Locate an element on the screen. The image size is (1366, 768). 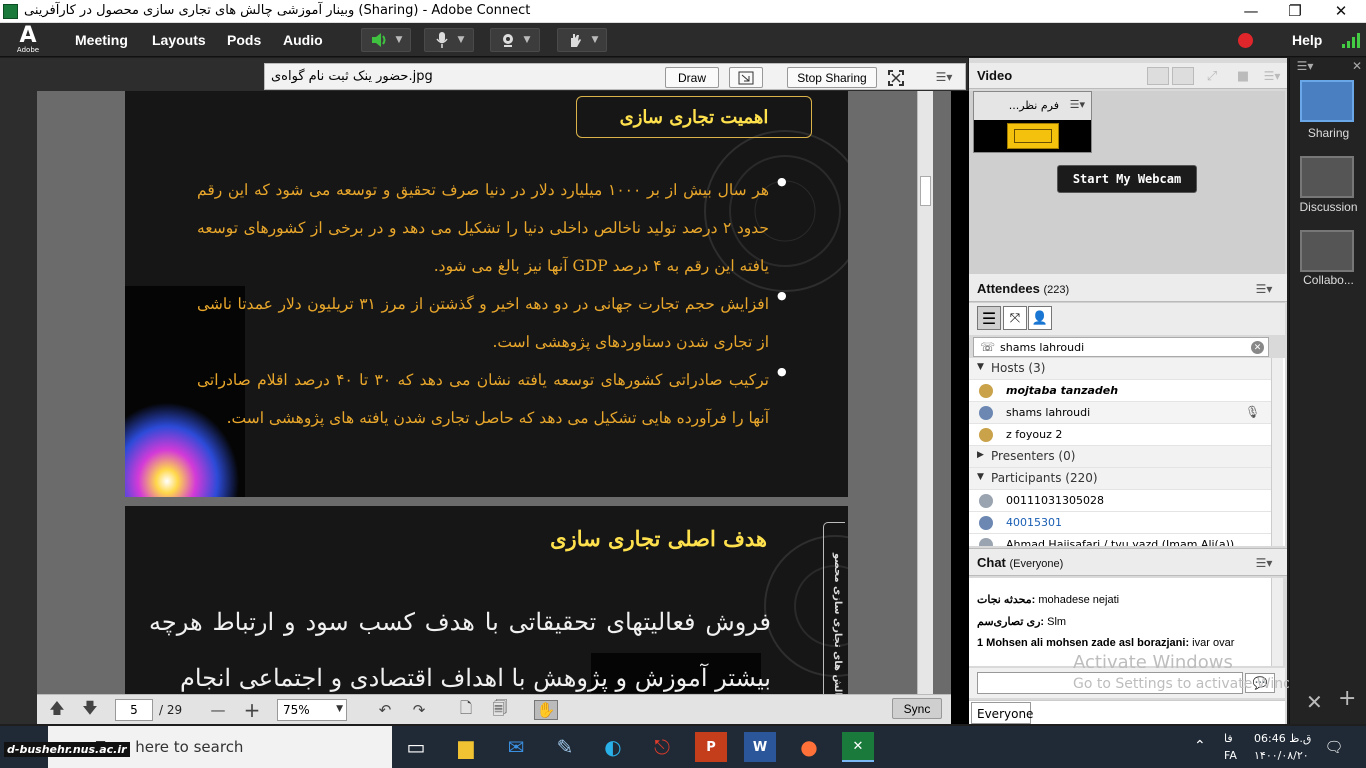
add-layout-icon: + is located at coordinates (1347, 698).